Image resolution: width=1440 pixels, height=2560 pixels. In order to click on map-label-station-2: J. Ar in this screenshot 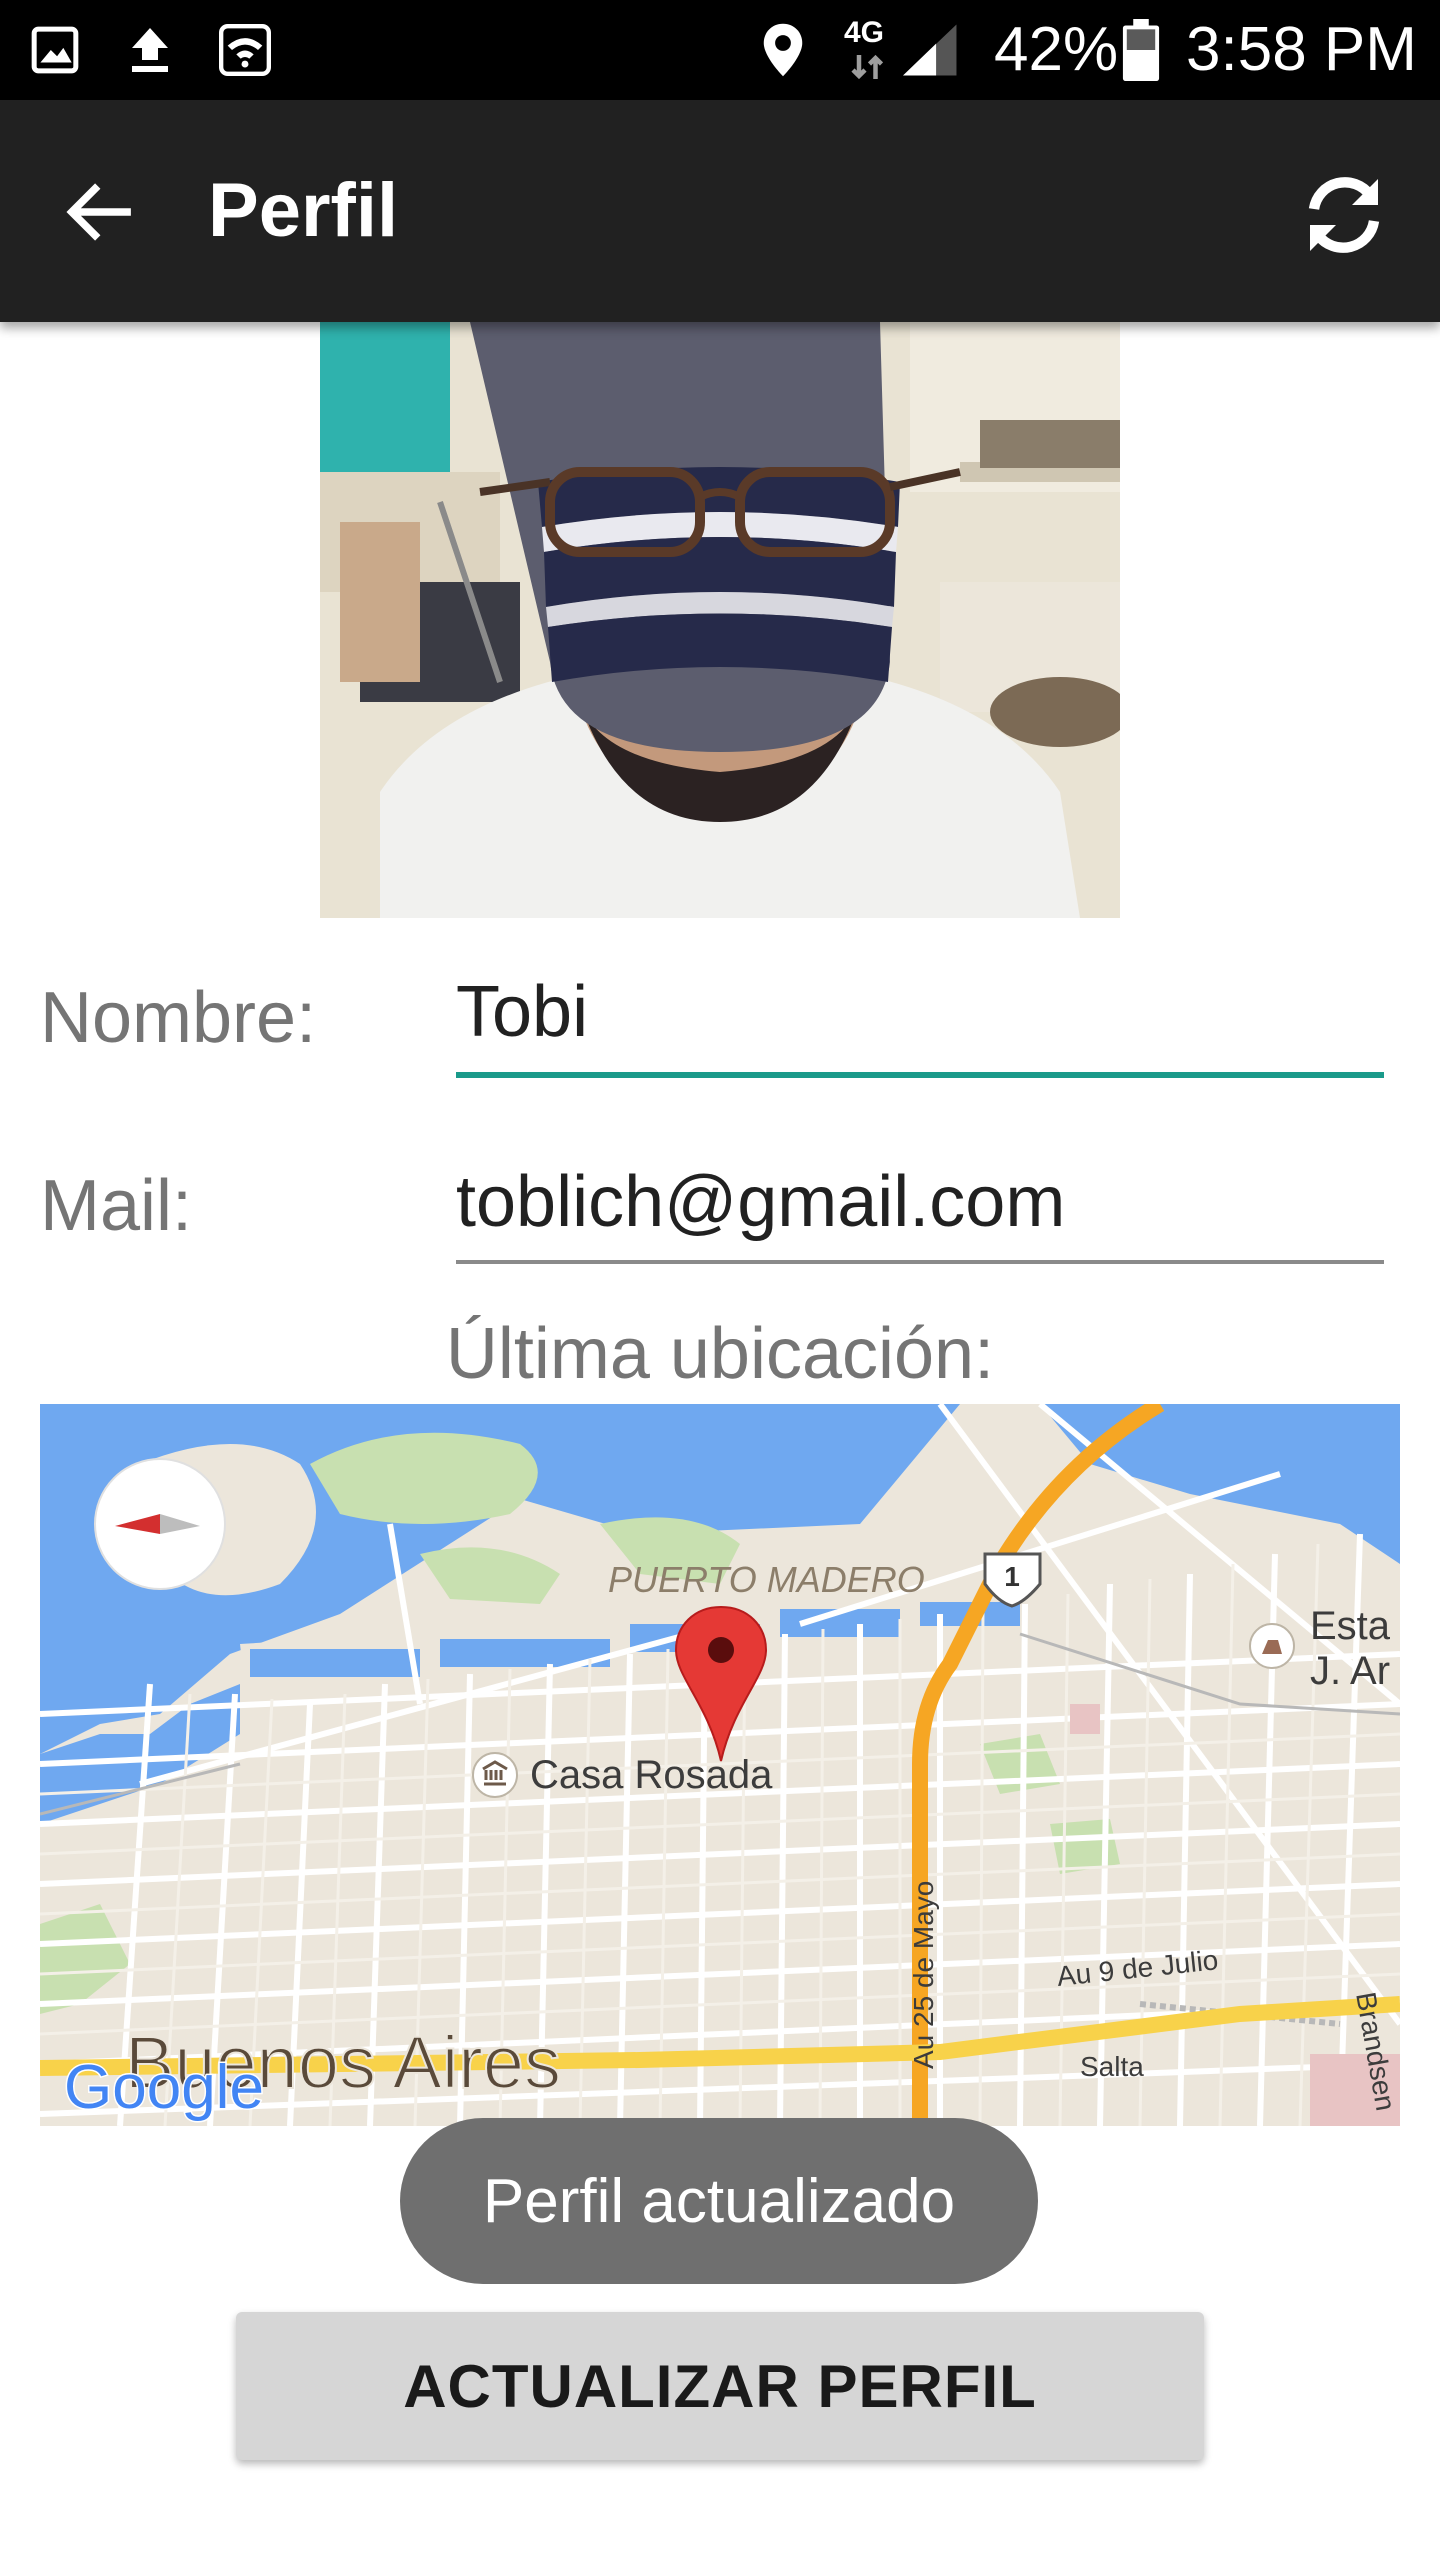, I will do `click(1350, 1671)`.